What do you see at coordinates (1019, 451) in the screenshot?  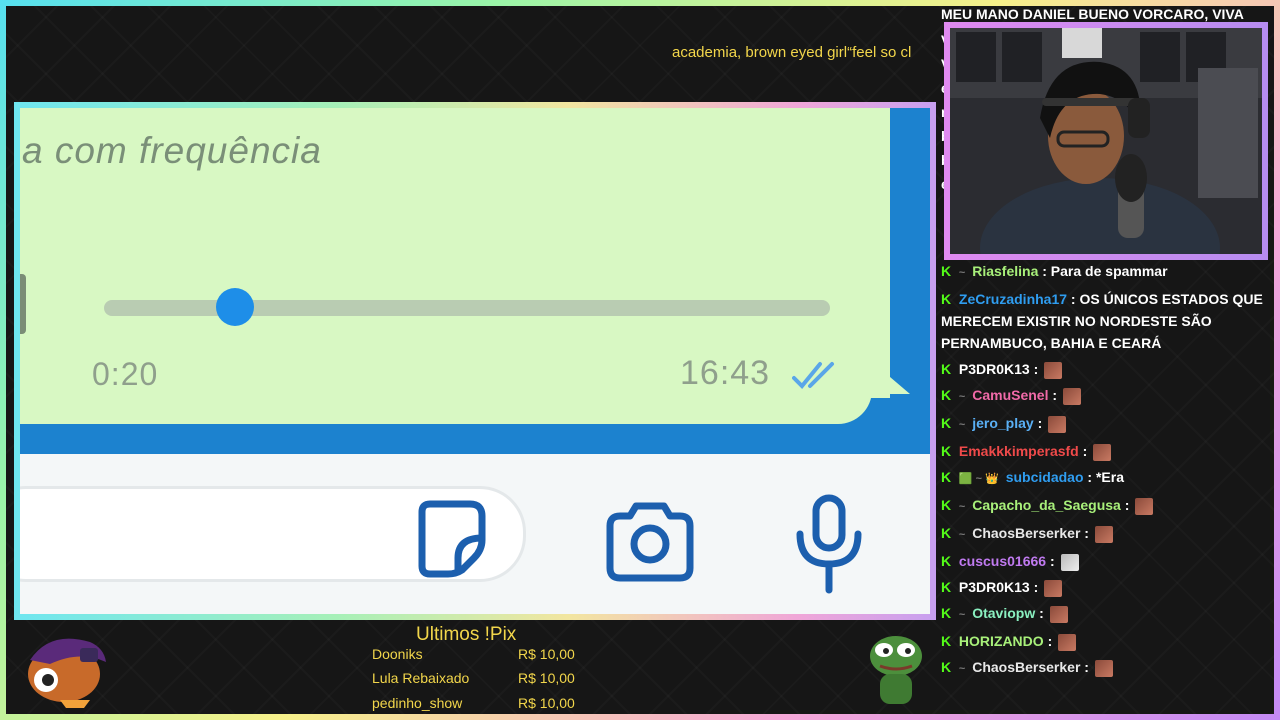 I see `chat-username: Emakkkimperasfd` at bounding box center [1019, 451].